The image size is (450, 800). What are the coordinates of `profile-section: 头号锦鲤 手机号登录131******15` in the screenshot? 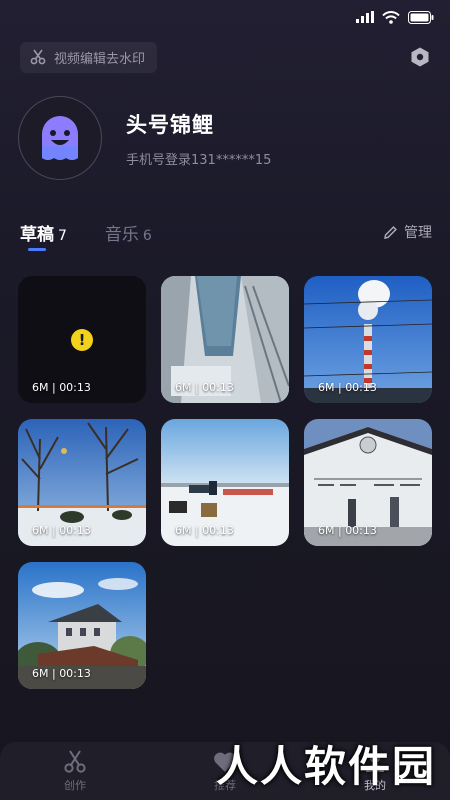 It's located at (225, 138).